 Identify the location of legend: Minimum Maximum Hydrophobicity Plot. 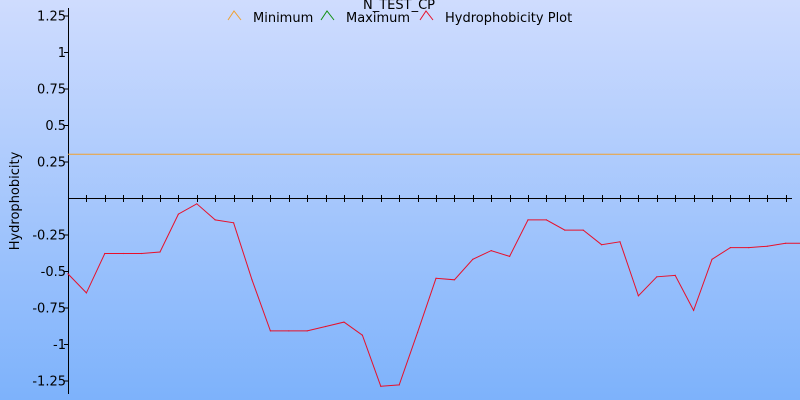
(399, 18).